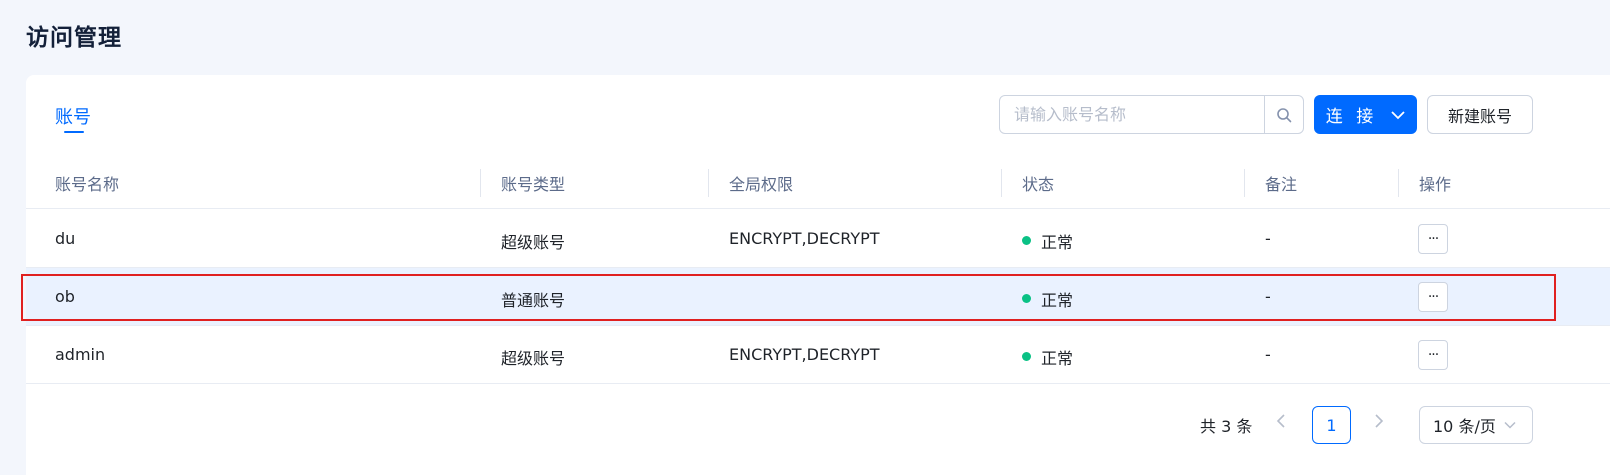  I want to click on column-header-privileges: 全局权限, so click(761, 184).